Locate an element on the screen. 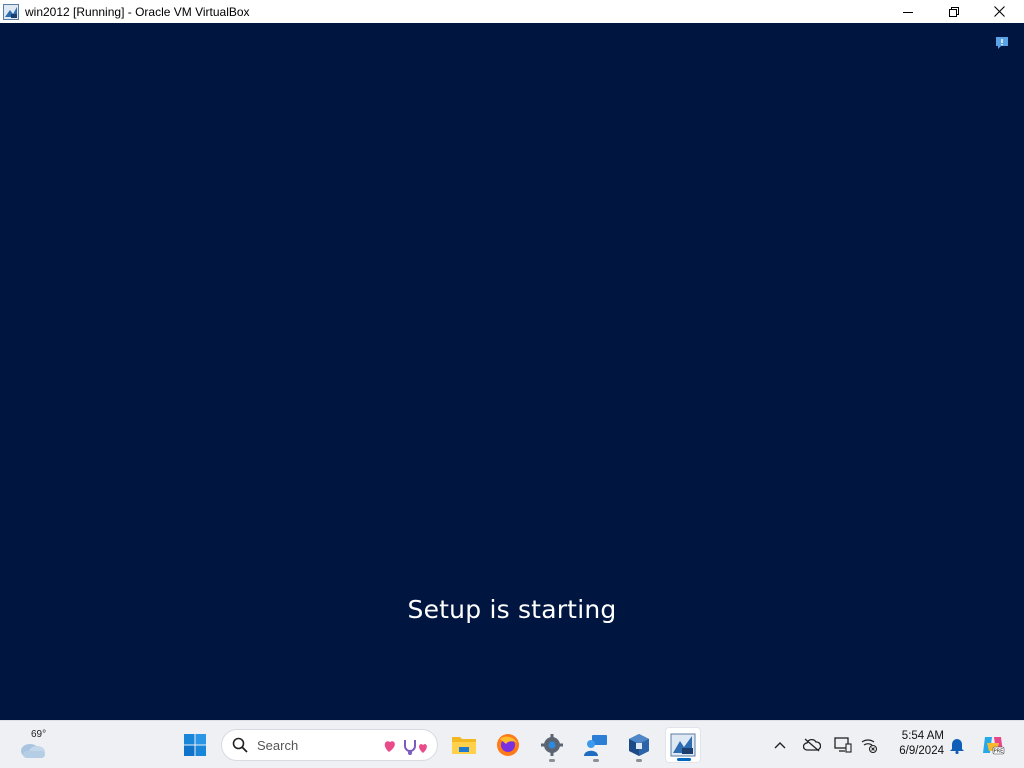 This screenshot has width=1024, height=768. close-icon is located at coordinates (999, 11).